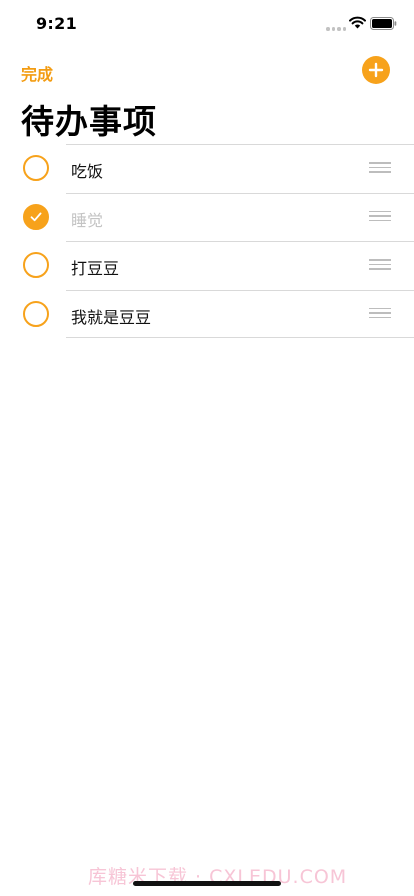 The height and width of the screenshot is (896, 414). I want to click on todo-text: 吃饭, so click(87, 171).